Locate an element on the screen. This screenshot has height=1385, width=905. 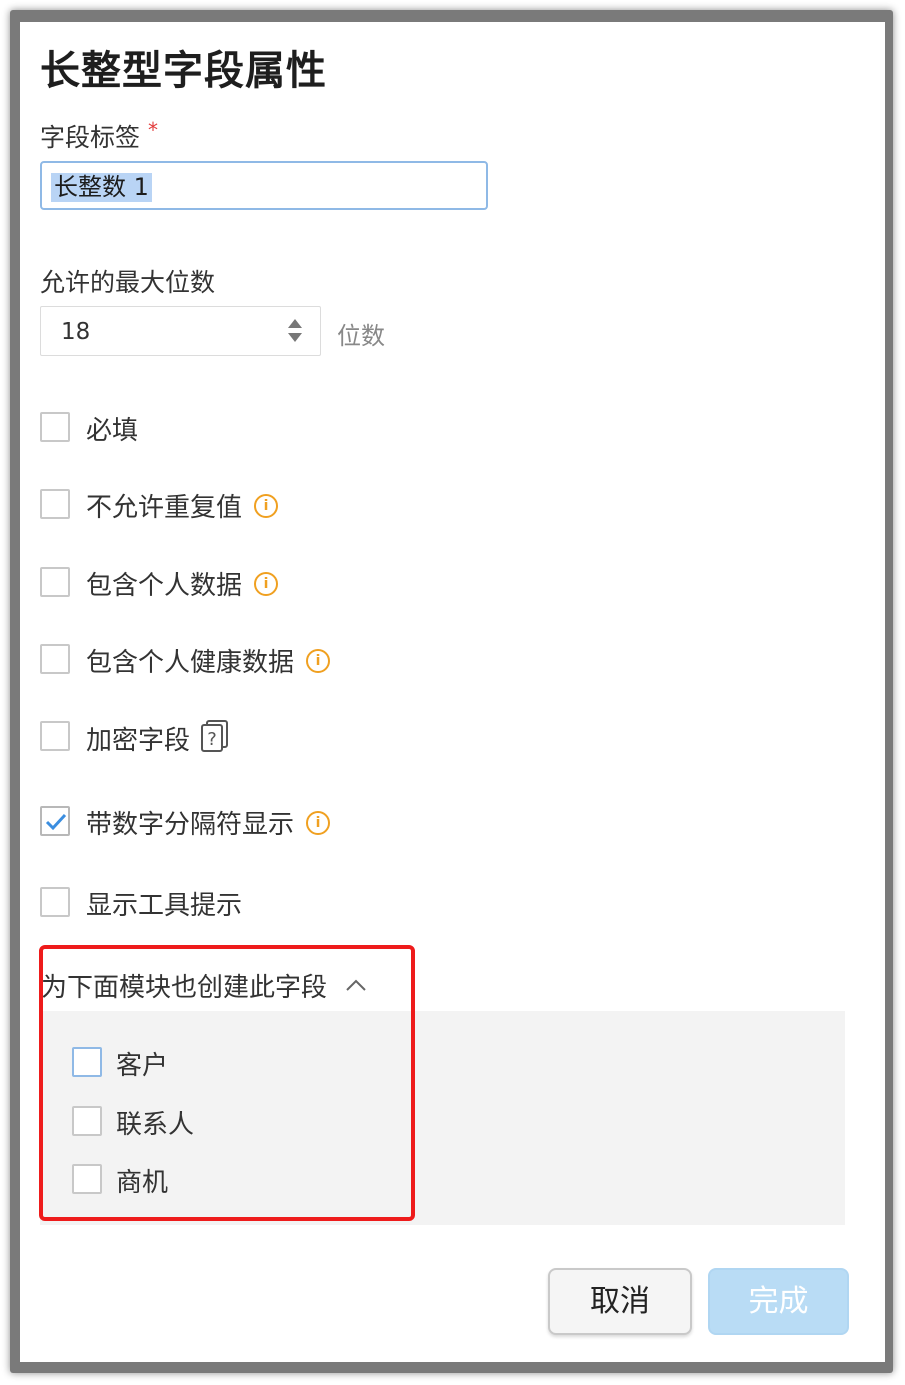
digit-separator-label-wrap: 带数字分隔符显示 i is located at coordinates (208, 822).